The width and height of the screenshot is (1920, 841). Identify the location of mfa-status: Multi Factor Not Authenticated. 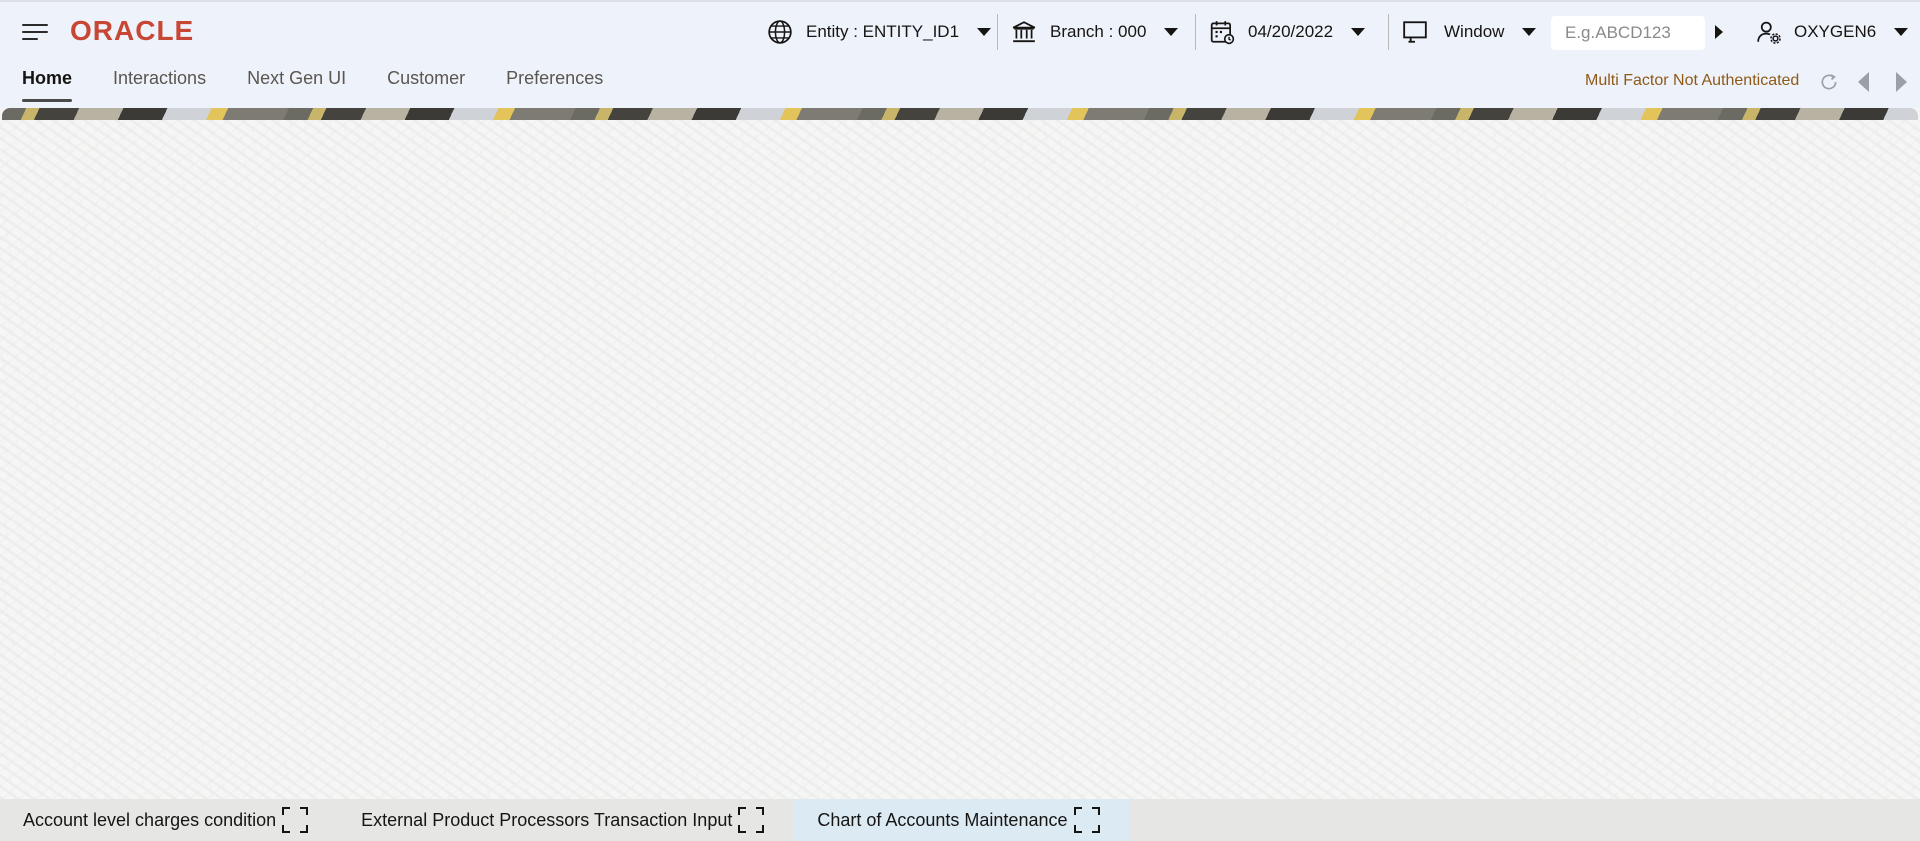
(1692, 80).